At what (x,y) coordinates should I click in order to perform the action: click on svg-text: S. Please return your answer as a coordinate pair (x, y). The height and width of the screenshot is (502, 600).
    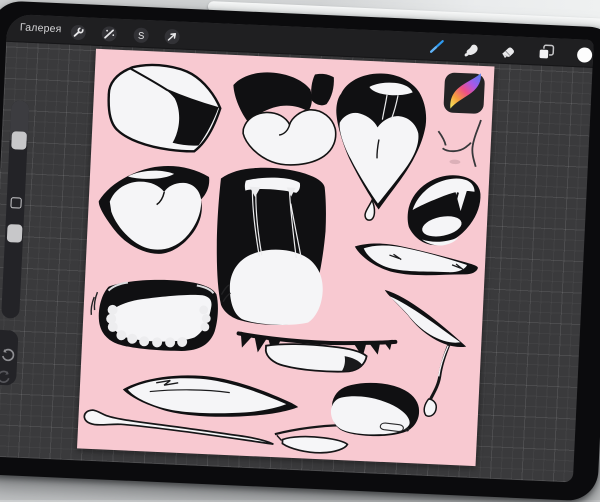
    Looking at the image, I should click on (140, 36).